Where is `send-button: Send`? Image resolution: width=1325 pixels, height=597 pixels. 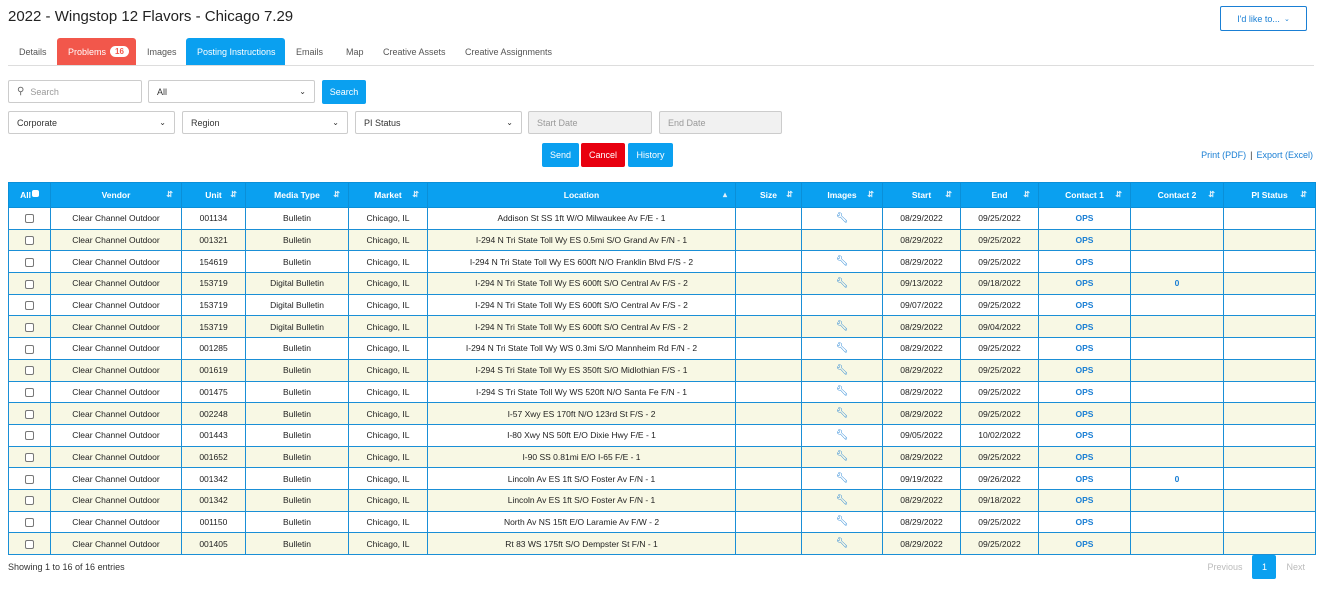 send-button: Send is located at coordinates (560, 155).